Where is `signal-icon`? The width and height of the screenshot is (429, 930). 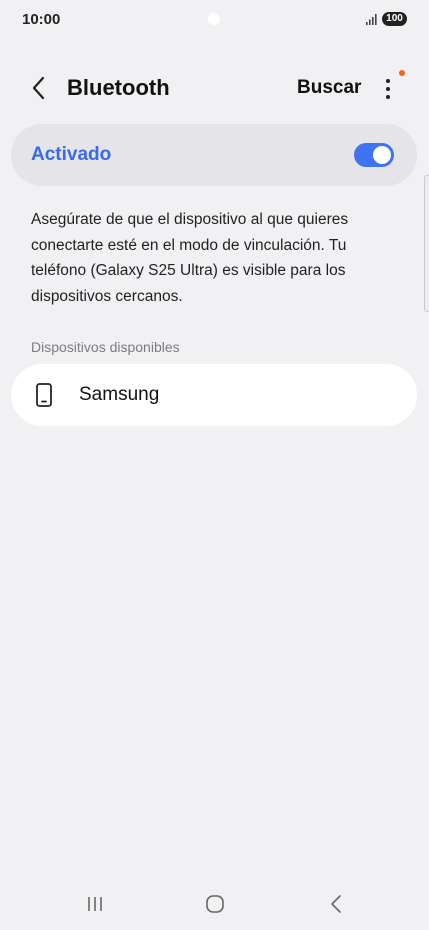
signal-icon is located at coordinates (371, 19).